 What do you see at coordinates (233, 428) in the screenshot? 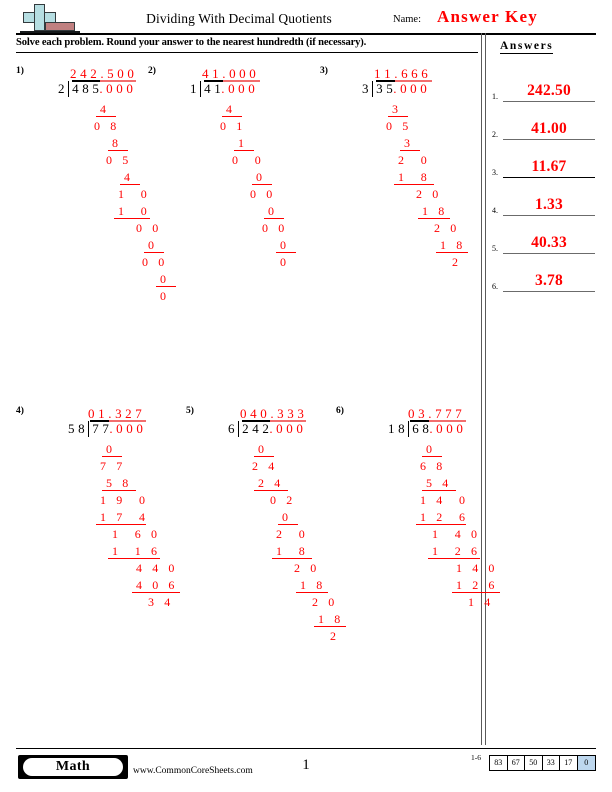
I see `divisor: 6` at bounding box center [233, 428].